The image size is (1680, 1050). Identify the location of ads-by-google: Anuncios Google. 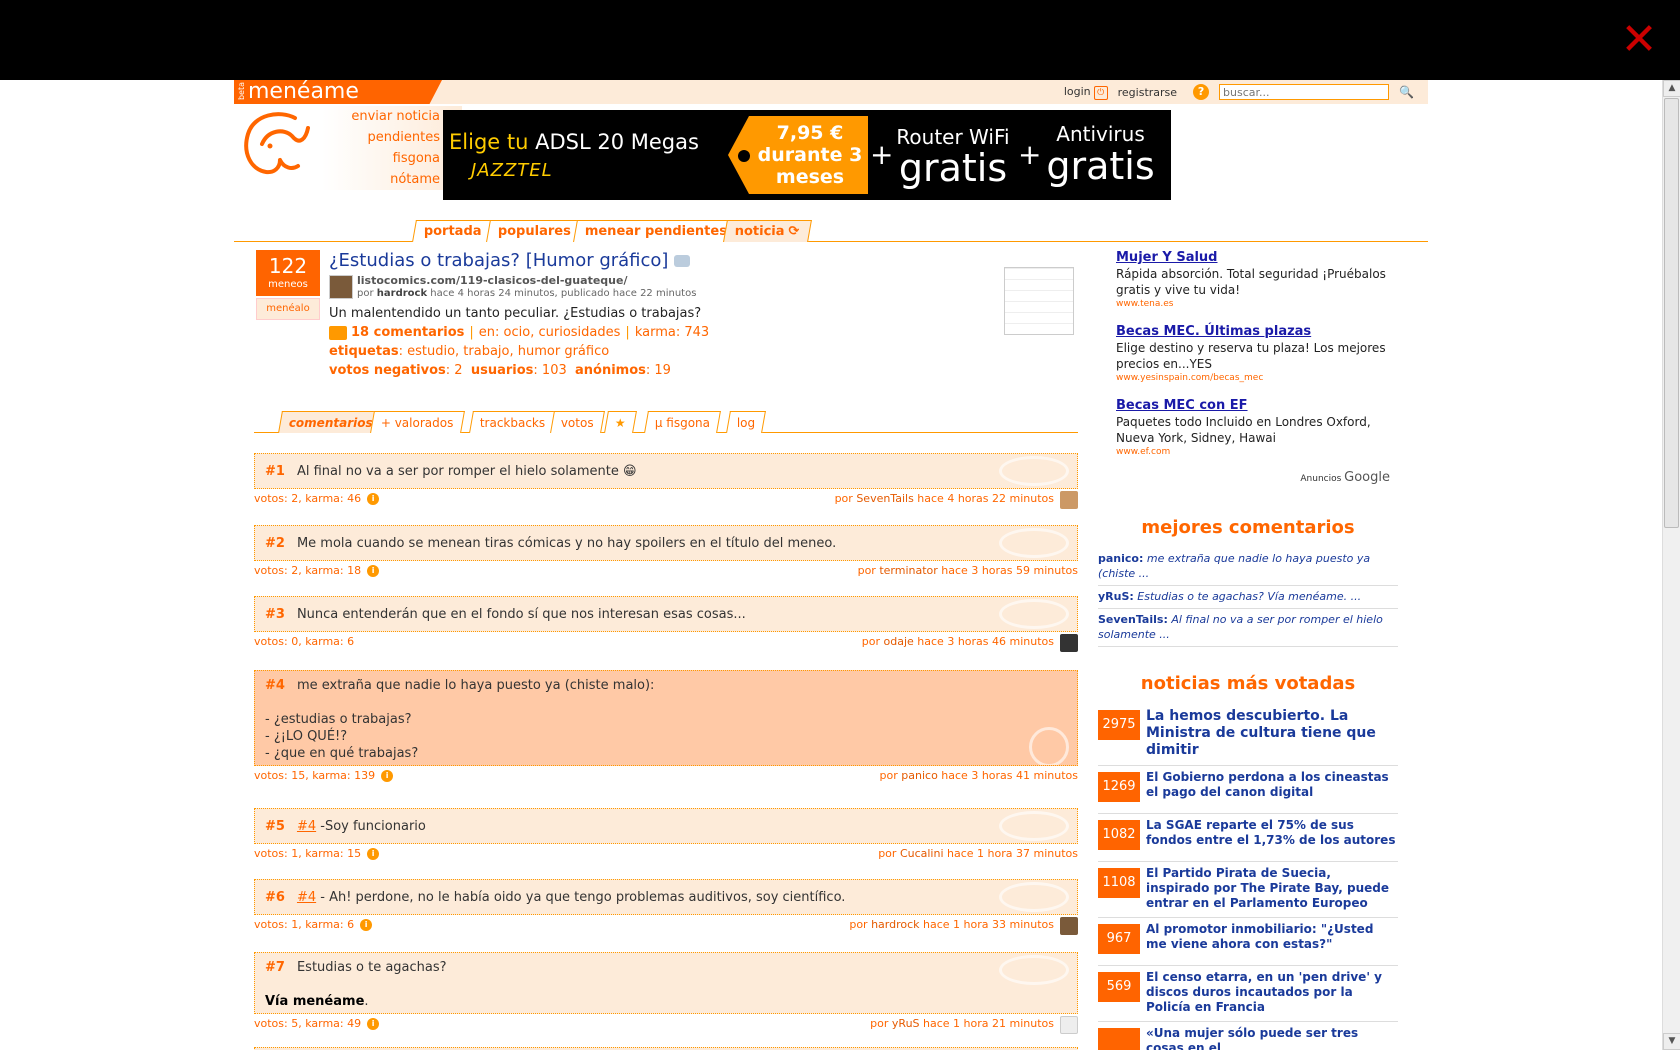
(1248, 477).